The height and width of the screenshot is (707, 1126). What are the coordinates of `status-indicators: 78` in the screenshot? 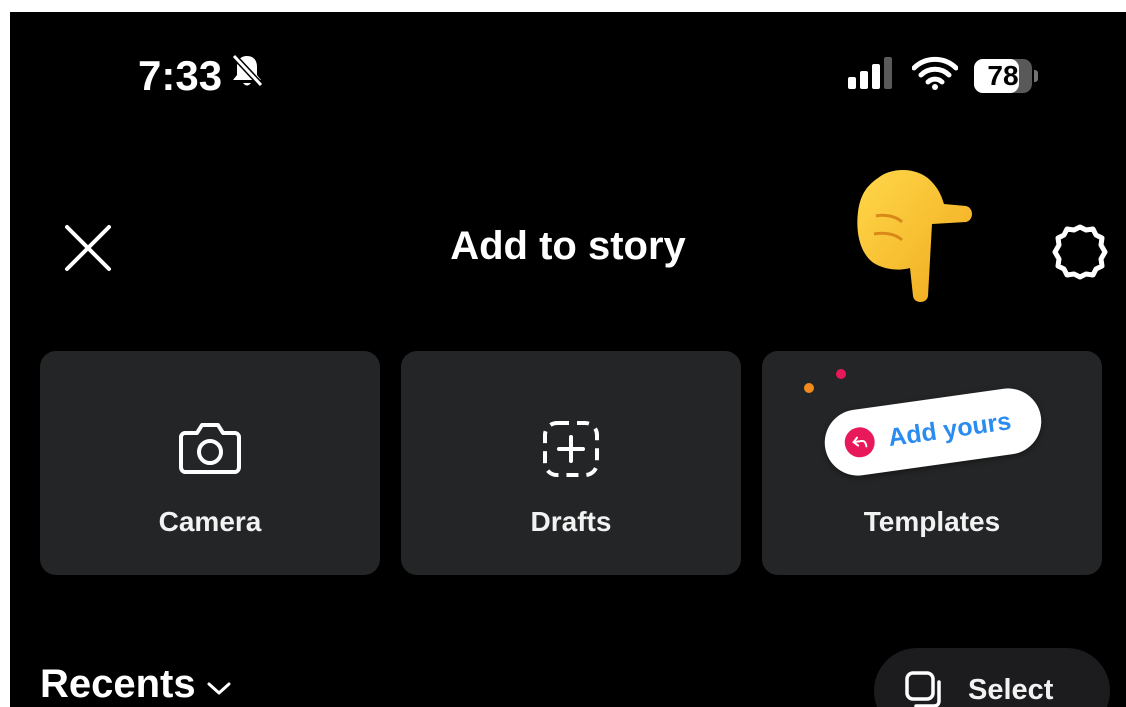 It's located at (943, 75).